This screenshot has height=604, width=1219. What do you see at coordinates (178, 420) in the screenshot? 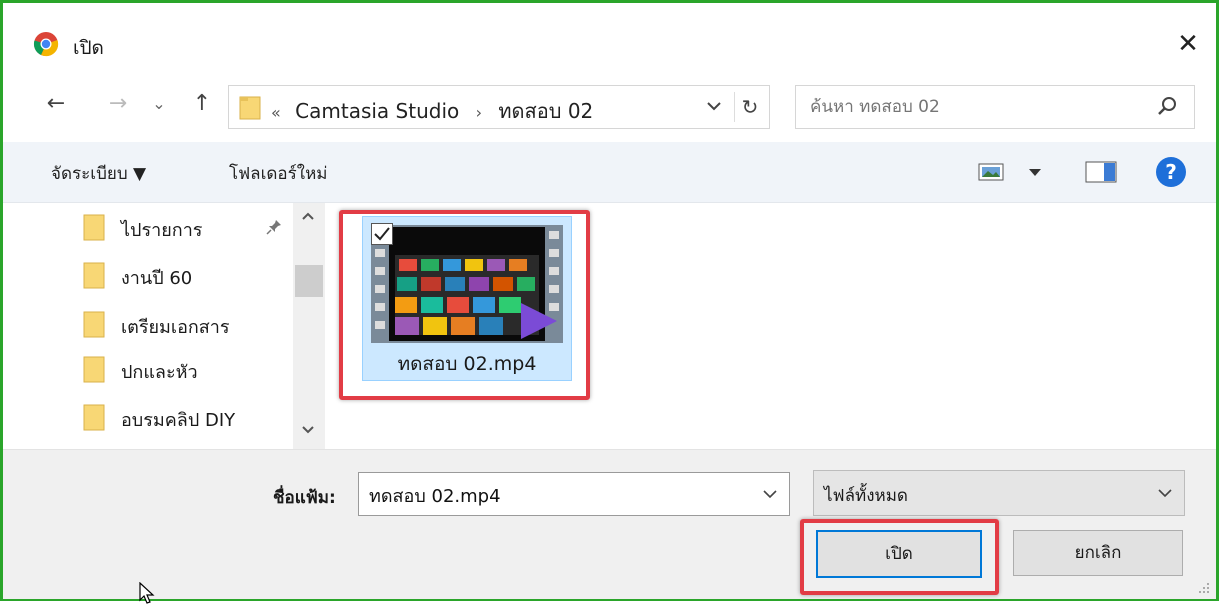
I see `sidebar-item-label: อบรมคลิป DIY` at bounding box center [178, 420].